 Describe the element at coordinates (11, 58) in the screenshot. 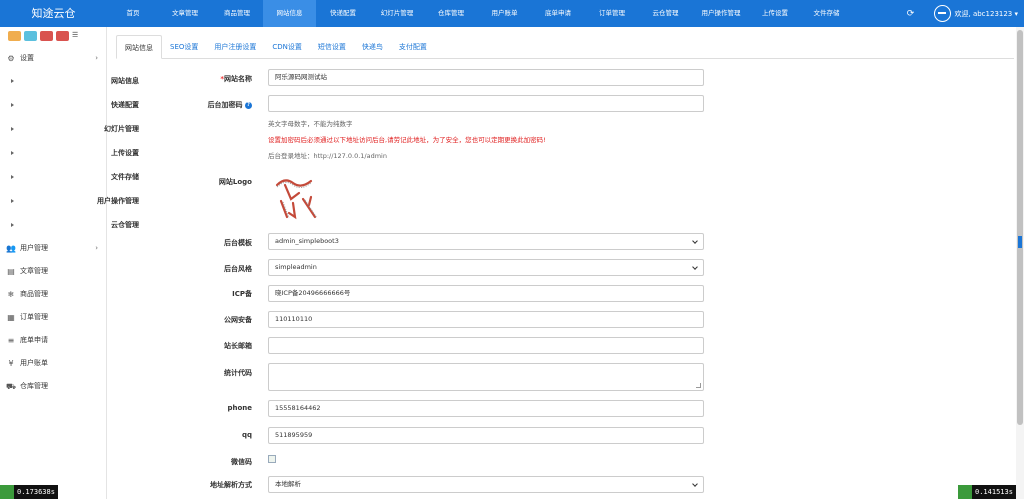

I see `gears-icon: ⚙` at that location.